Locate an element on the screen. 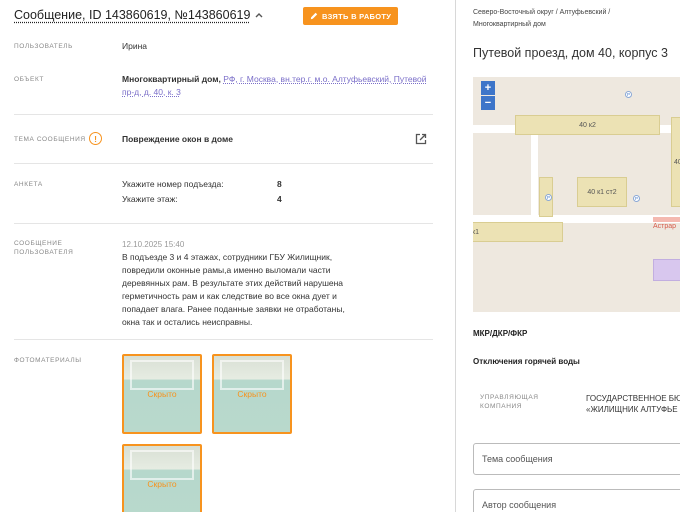 Image resolution: width=680 pixels, height=512 pixels. object-type: Многоквартирный дом, is located at coordinates (171, 79).